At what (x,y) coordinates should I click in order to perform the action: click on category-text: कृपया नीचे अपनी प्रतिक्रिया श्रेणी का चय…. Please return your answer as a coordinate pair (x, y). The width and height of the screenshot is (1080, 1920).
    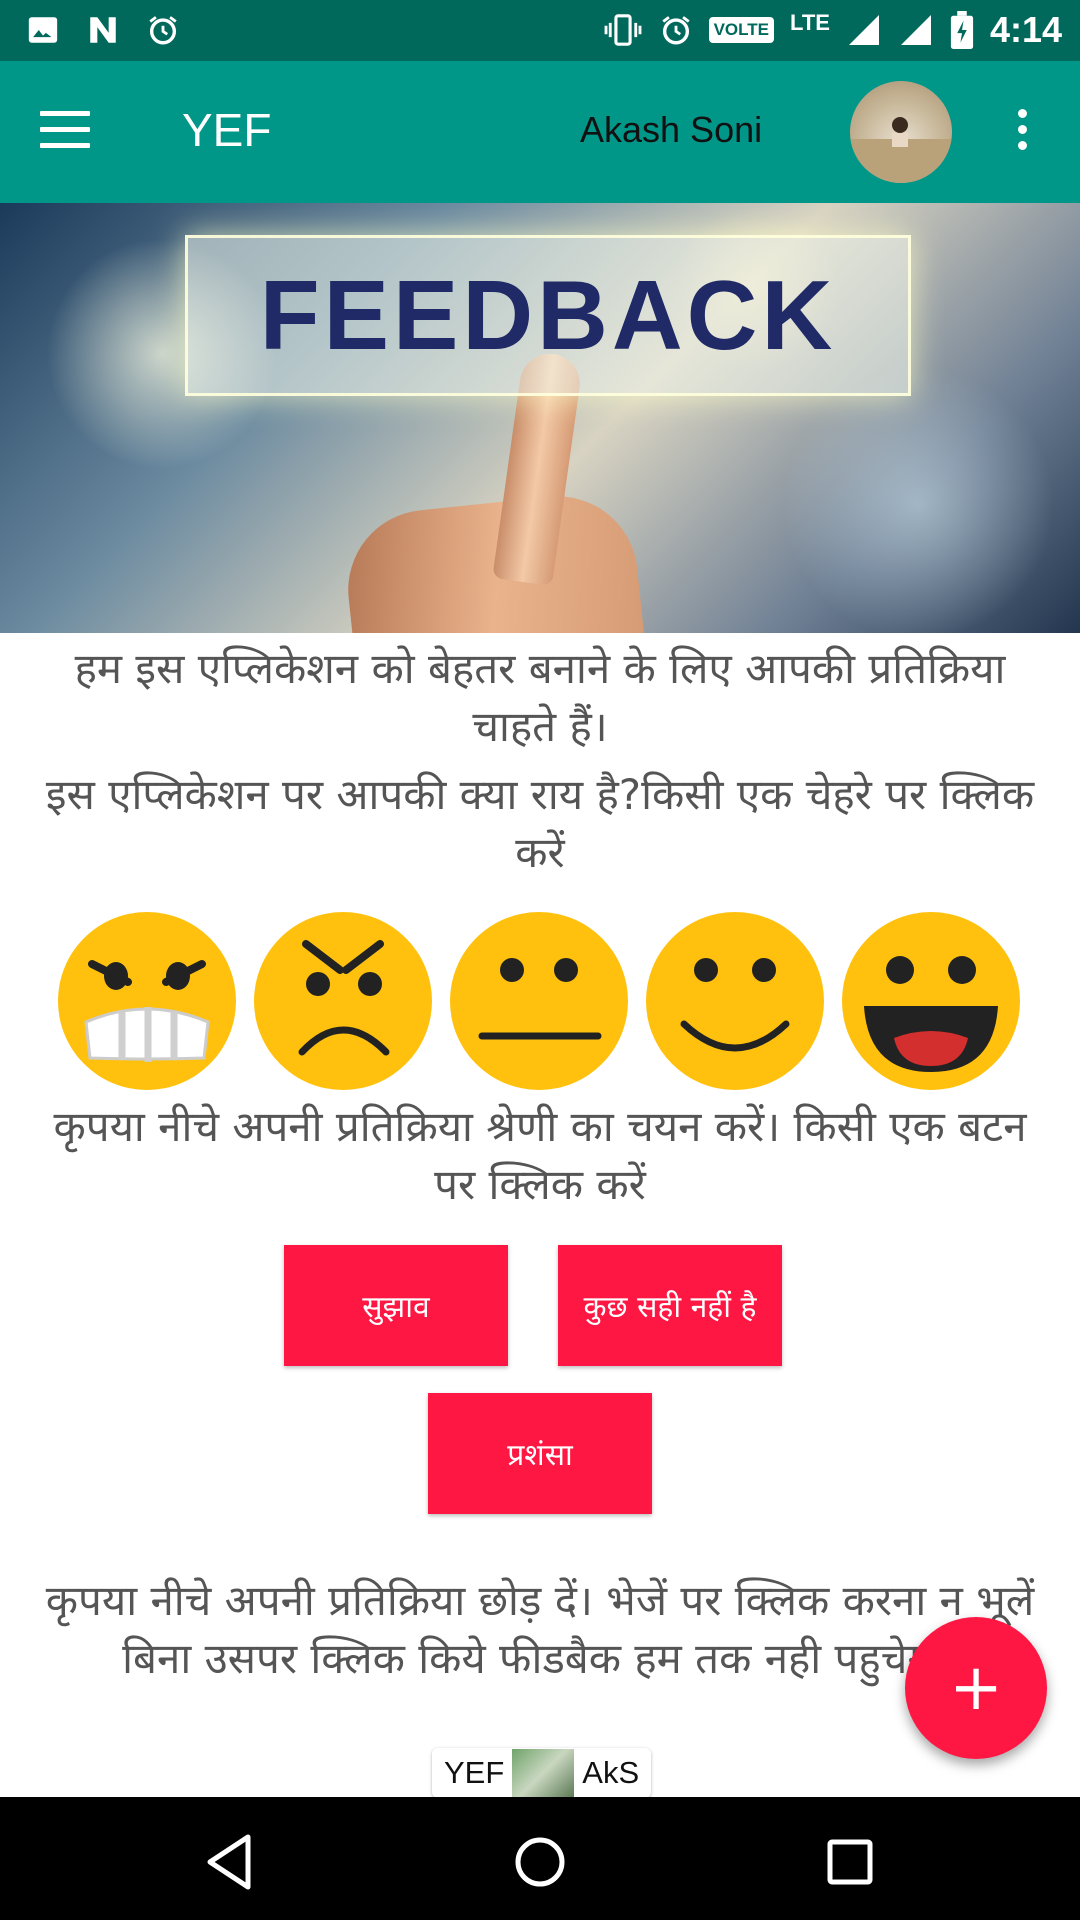
    Looking at the image, I should click on (540, 1155).